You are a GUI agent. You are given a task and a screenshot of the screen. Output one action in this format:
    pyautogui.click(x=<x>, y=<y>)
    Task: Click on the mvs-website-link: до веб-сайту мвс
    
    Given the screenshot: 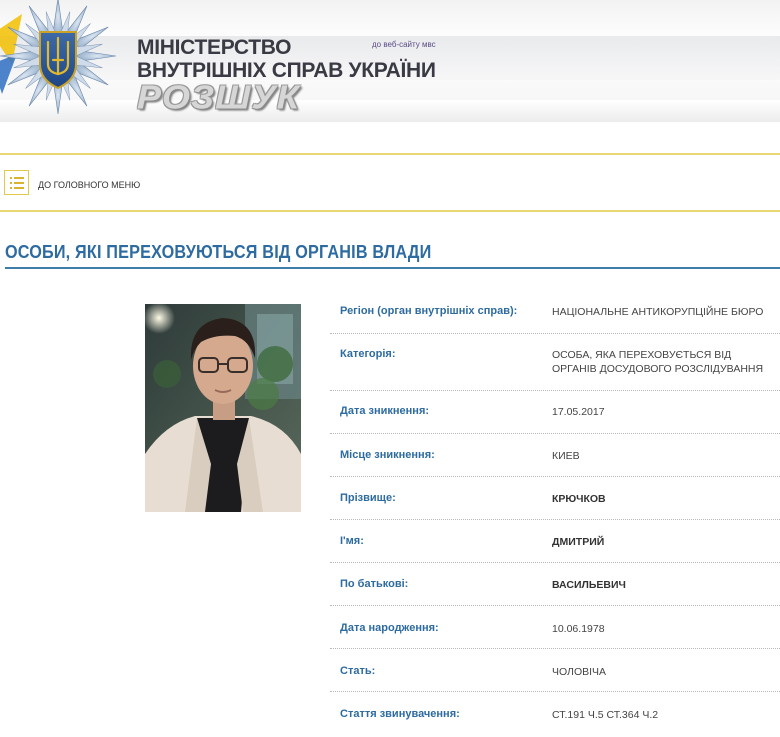 What is the action you would take?
    pyautogui.click(x=404, y=44)
    